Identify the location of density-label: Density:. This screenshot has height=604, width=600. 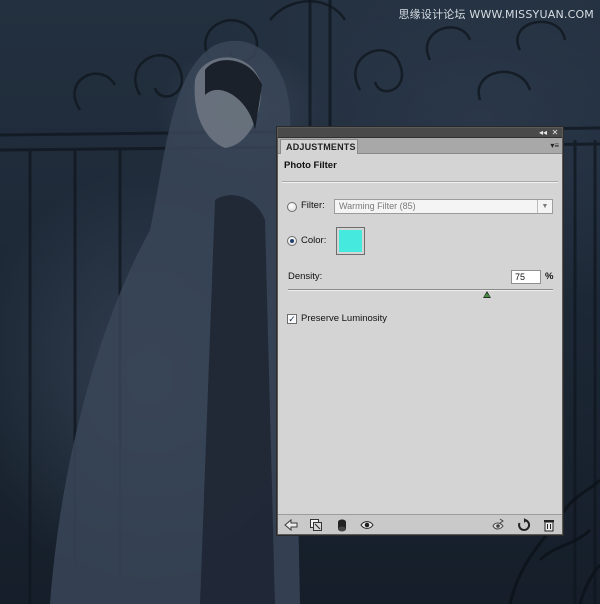
(305, 276).